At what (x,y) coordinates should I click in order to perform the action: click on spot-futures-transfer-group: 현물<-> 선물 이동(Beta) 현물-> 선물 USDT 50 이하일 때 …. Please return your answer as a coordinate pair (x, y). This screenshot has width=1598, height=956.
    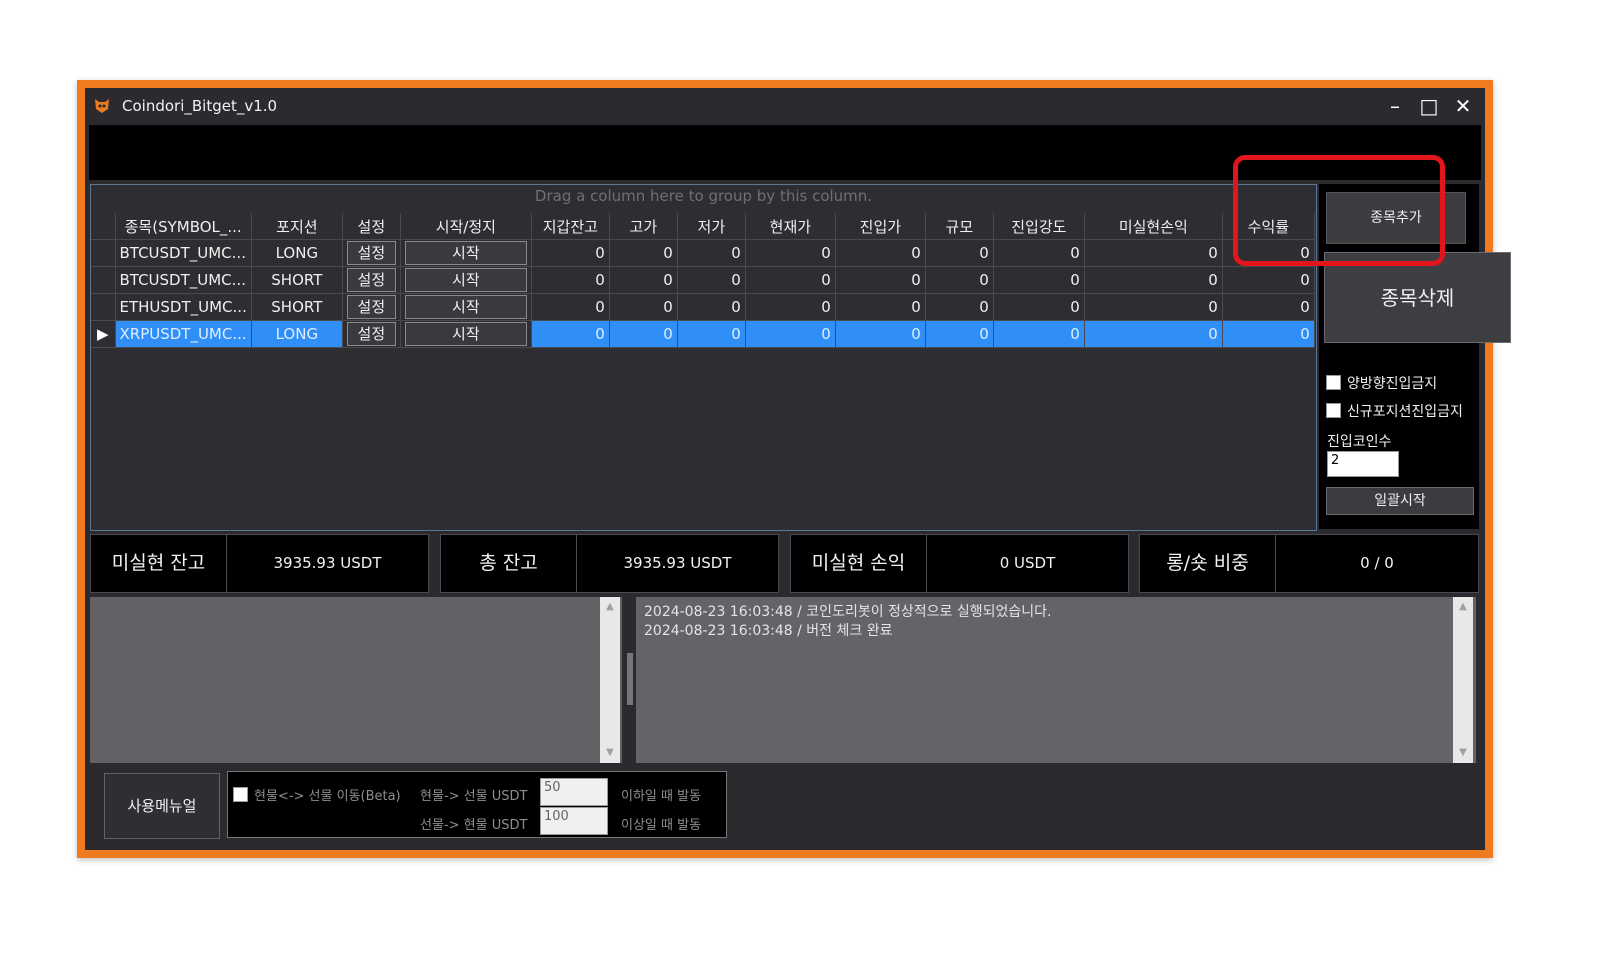
    Looking at the image, I should click on (477, 804).